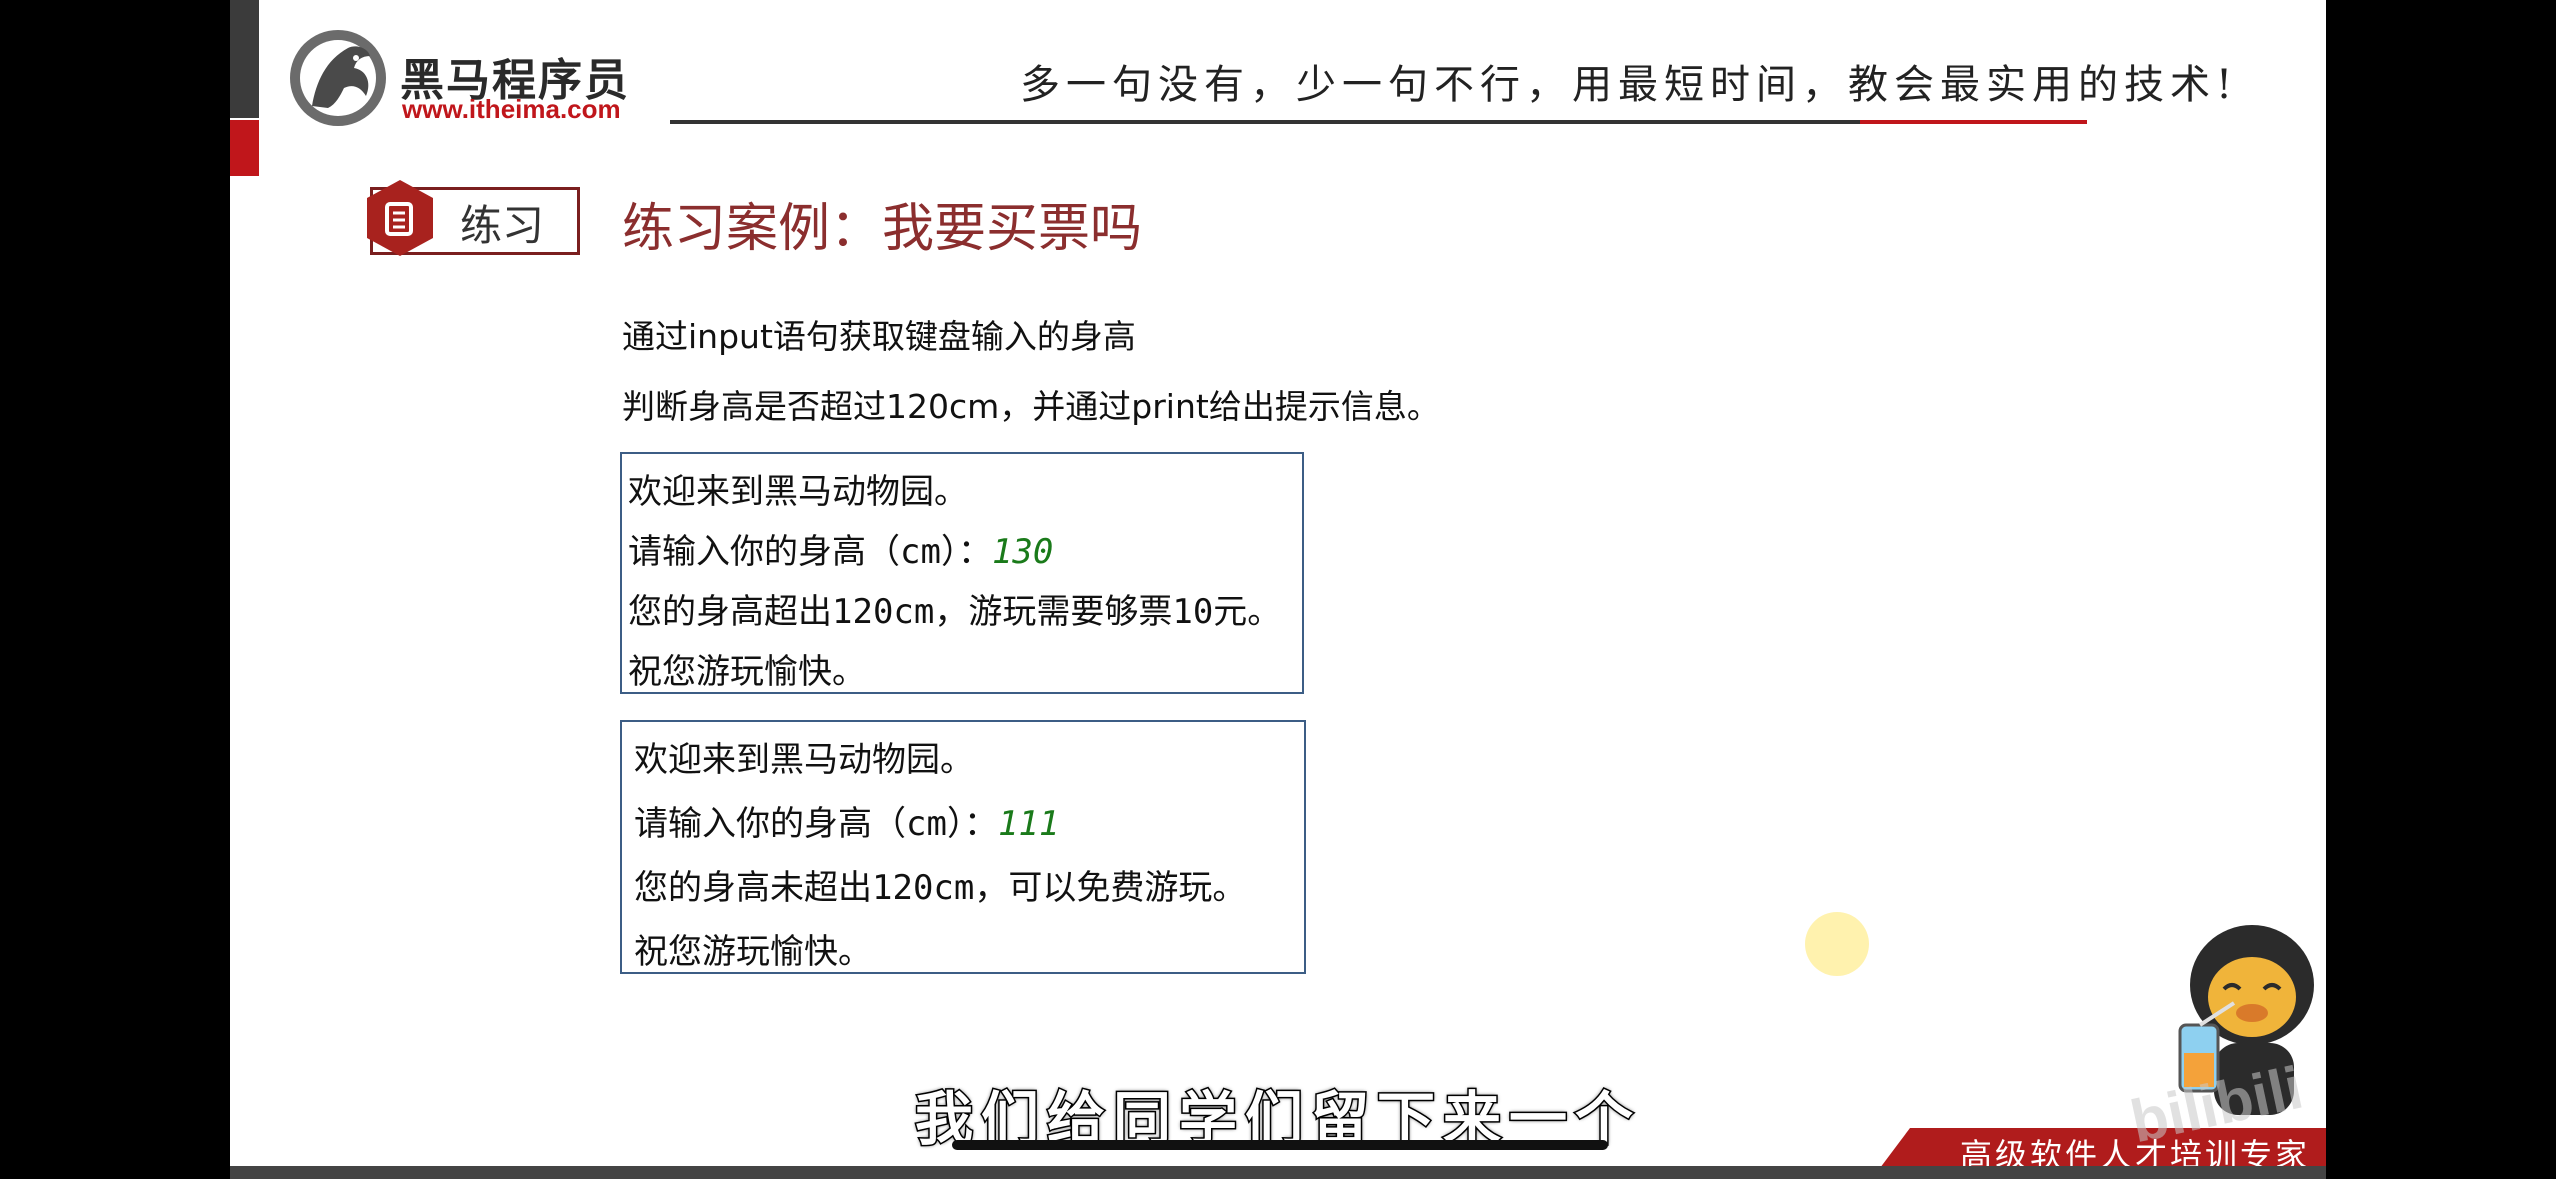 The image size is (2556, 1179). What do you see at coordinates (400, 218) in the screenshot?
I see `list-icon` at bounding box center [400, 218].